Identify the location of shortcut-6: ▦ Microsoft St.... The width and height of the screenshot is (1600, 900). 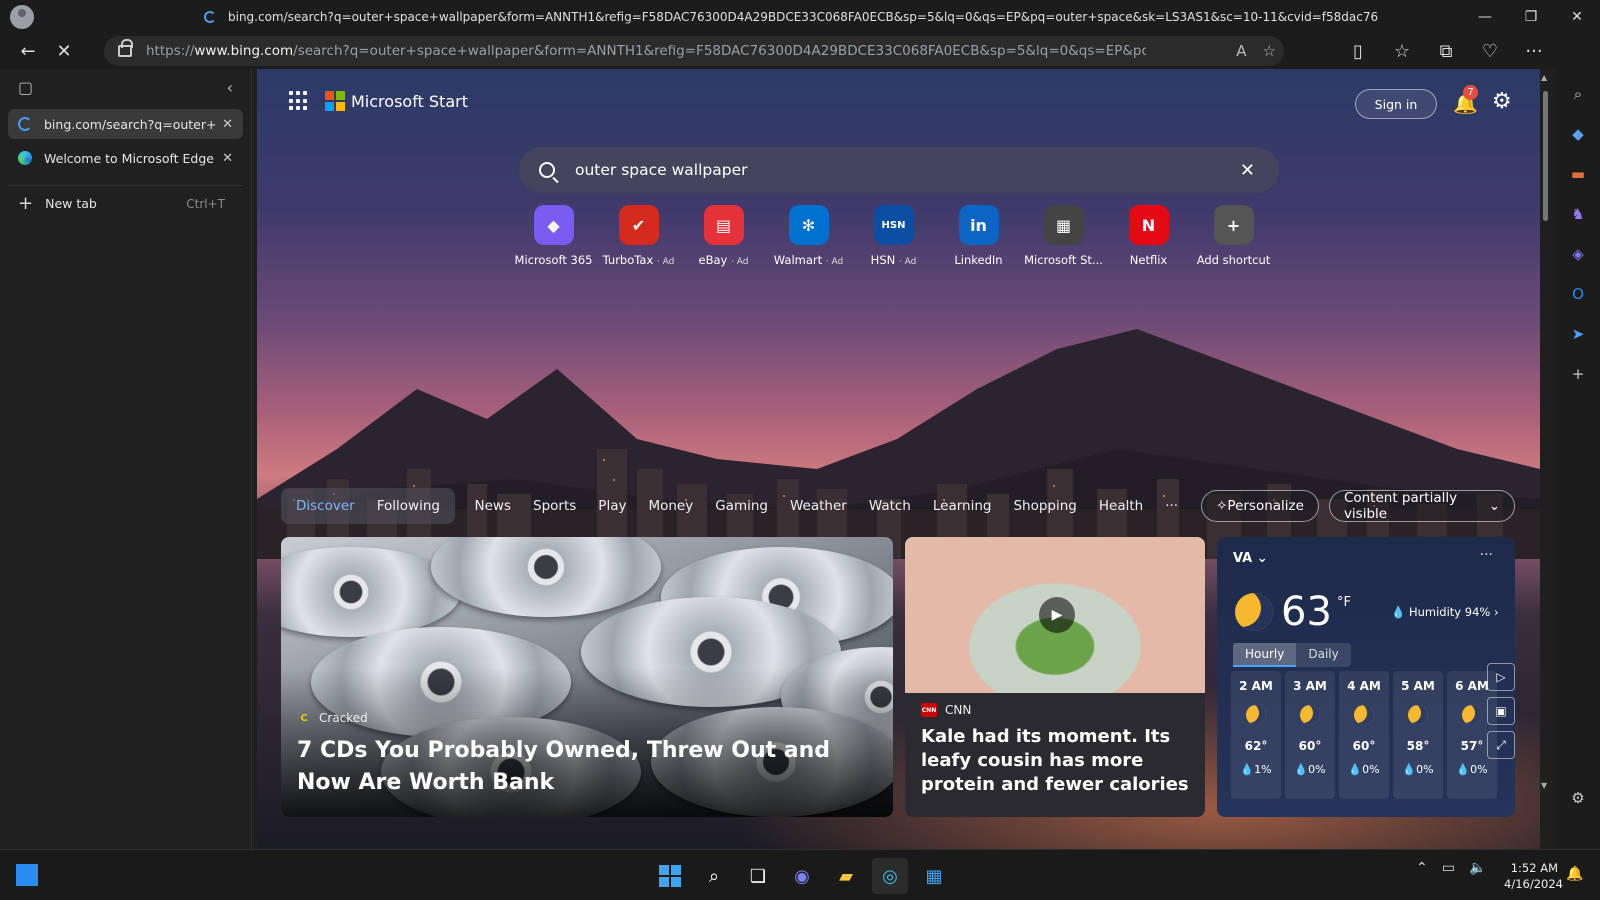
(1063, 236).